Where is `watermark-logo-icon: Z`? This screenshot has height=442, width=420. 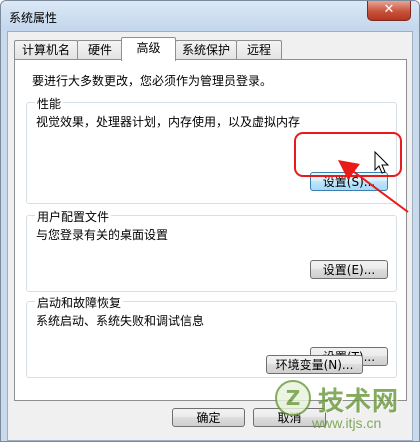 watermark-logo-icon: Z is located at coordinates (293, 398).